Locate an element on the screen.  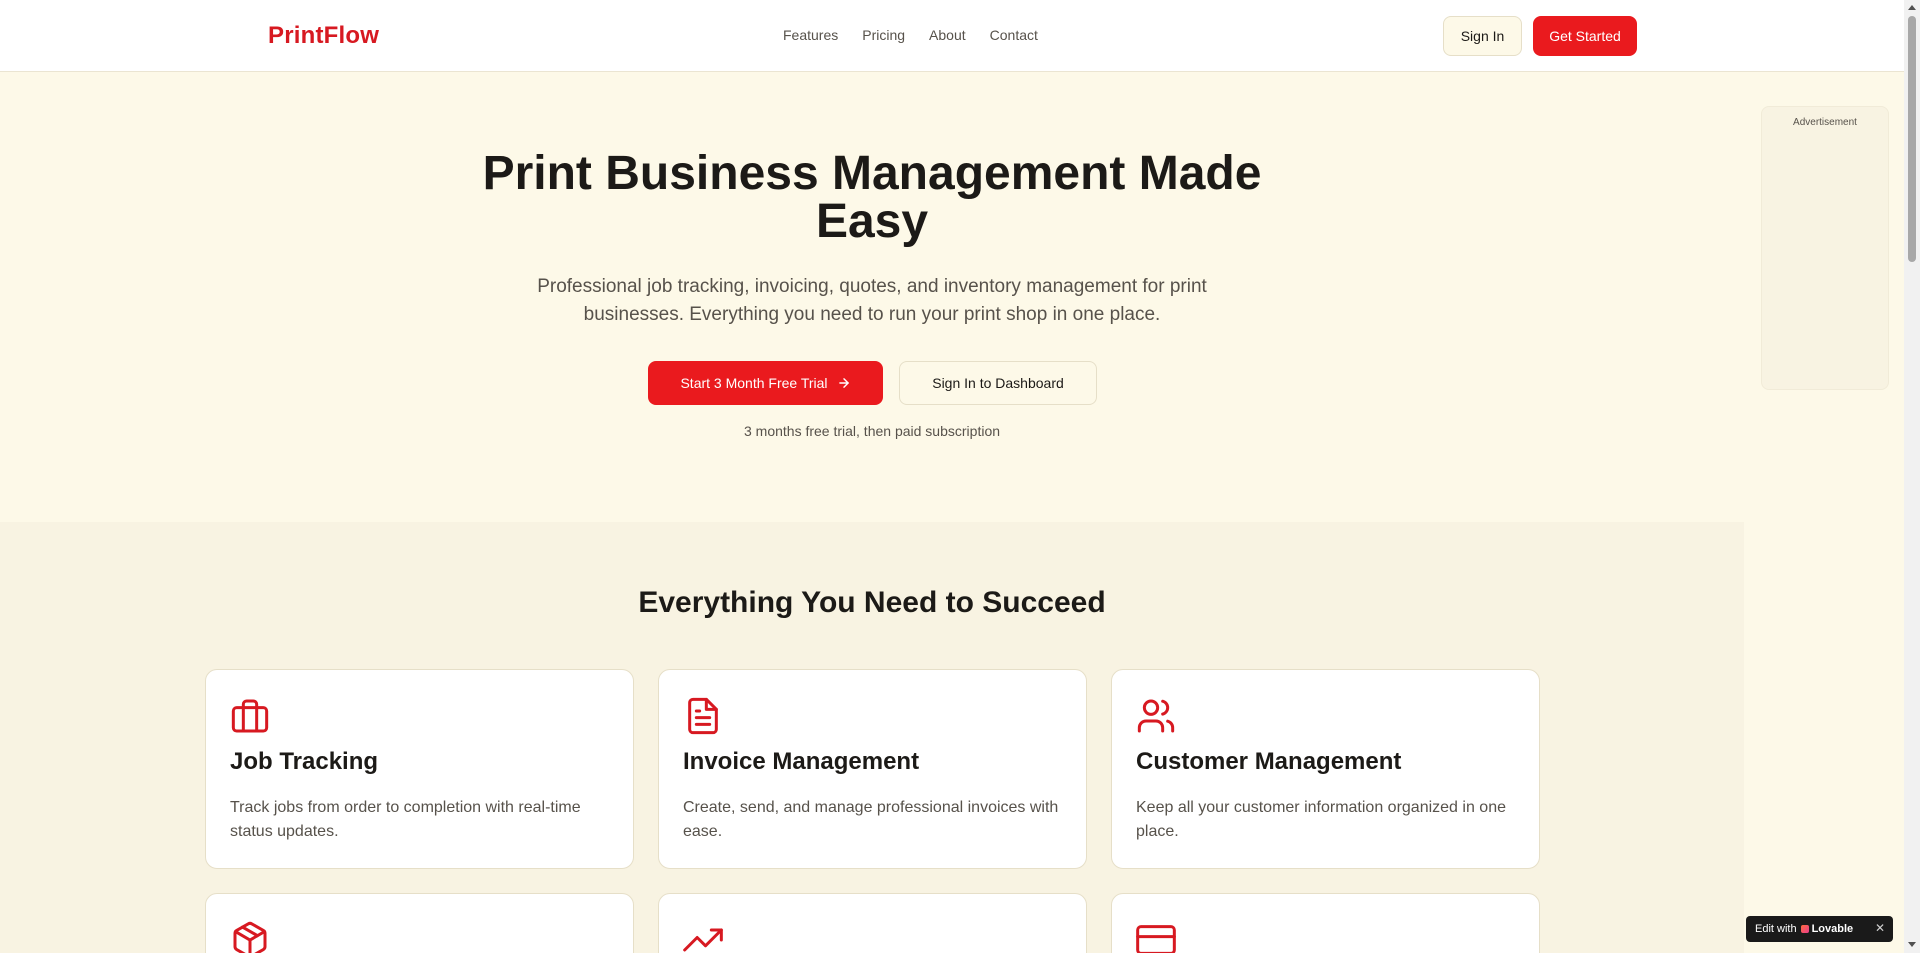
advertisement-label: Advertisement is located at coordinates (1825, 122).